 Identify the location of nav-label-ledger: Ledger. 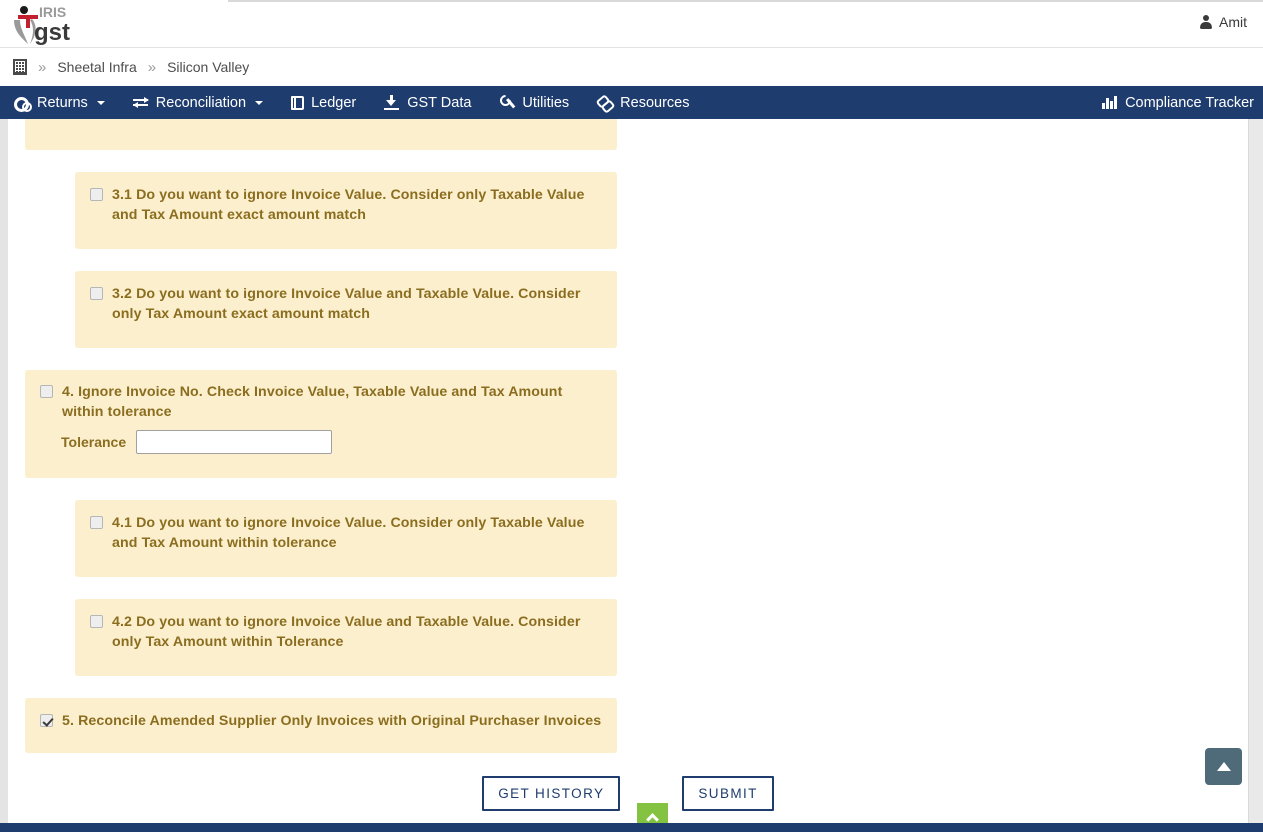
(334, 102).